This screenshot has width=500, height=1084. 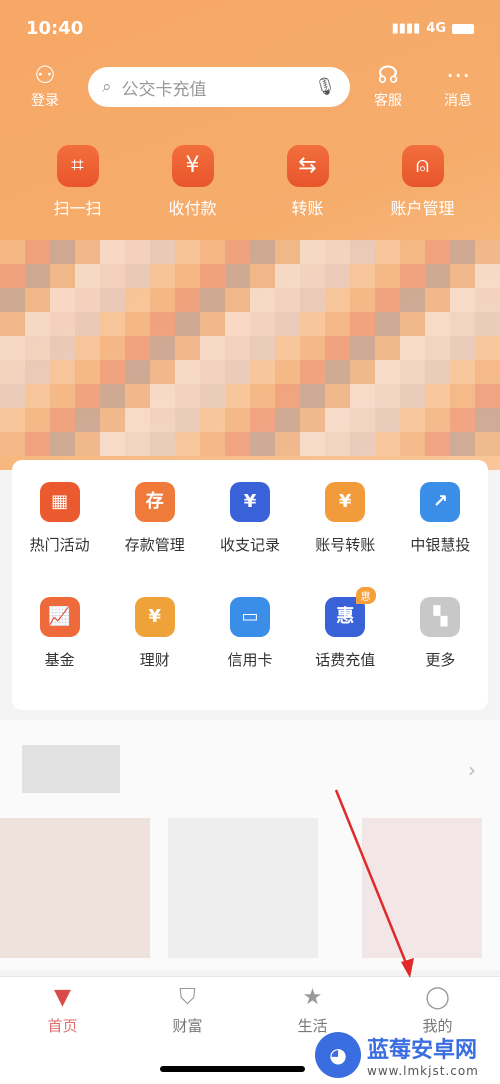 What do you see at coordinates (374, 883) in the screenshot?
I see `annotation-arrow` at bounding box center [374, 883].